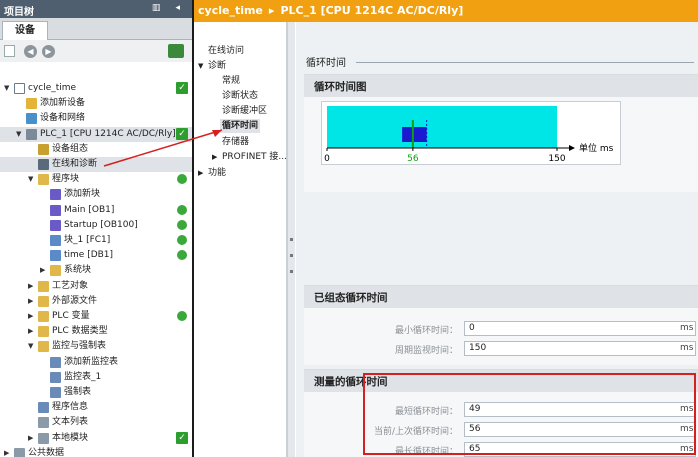  Describe the element at coordinates (25, 30) in the screenshot. I see `tab-devices: 设备` at that location.